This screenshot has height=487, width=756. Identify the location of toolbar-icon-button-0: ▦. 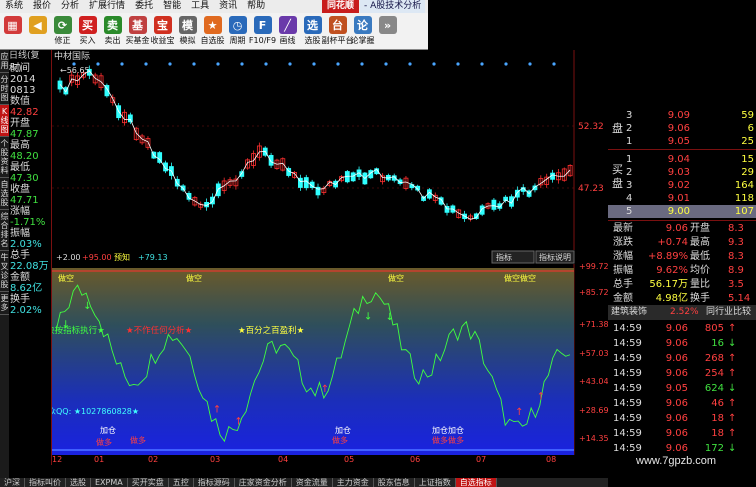
(12, 31).